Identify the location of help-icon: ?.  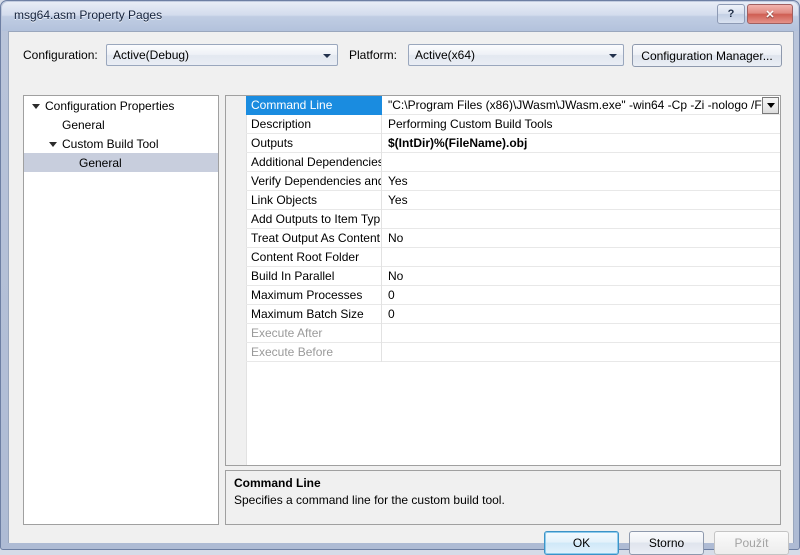
(731, 14).